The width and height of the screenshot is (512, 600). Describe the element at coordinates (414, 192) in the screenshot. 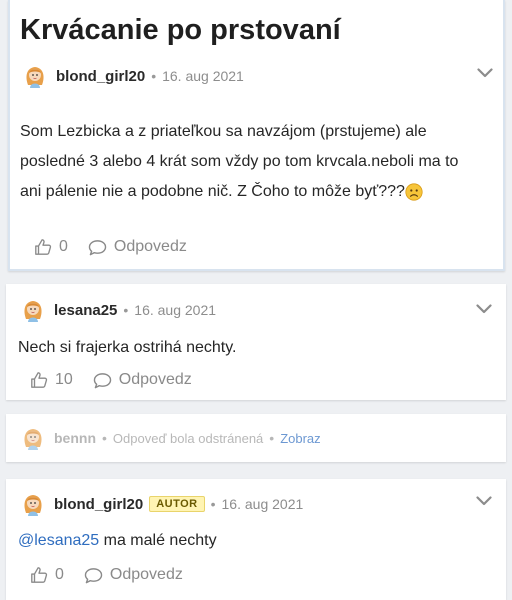

I see `worried-face-icon` at that location.